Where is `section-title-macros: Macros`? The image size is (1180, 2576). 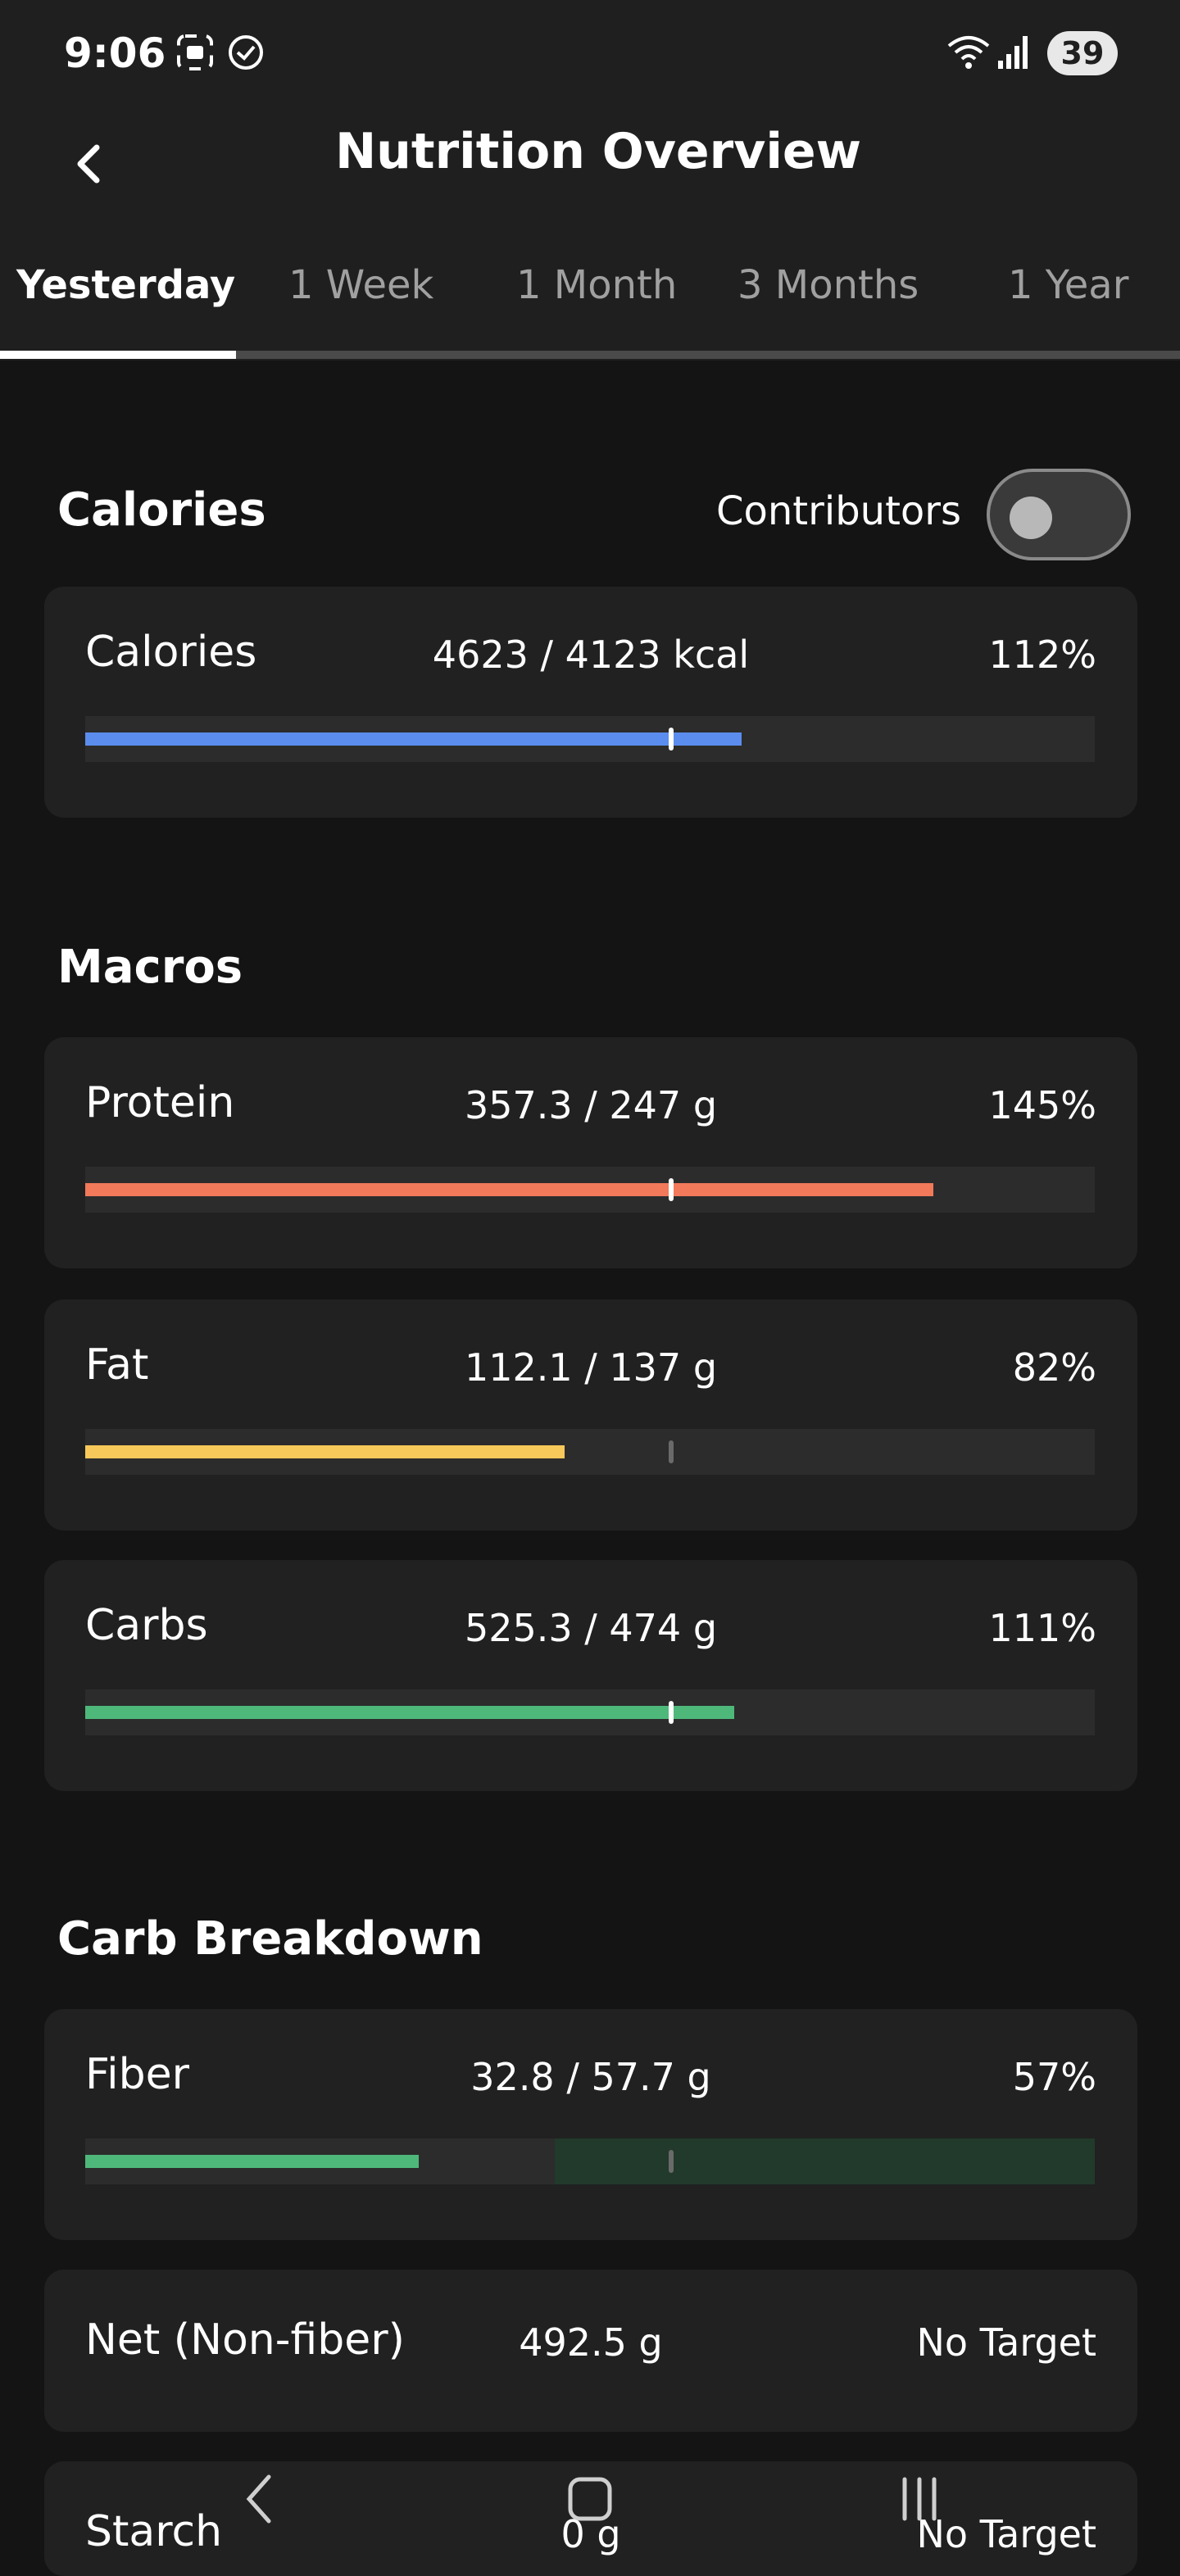
section-title-macros: Macros is located at coordinates (150, 967).